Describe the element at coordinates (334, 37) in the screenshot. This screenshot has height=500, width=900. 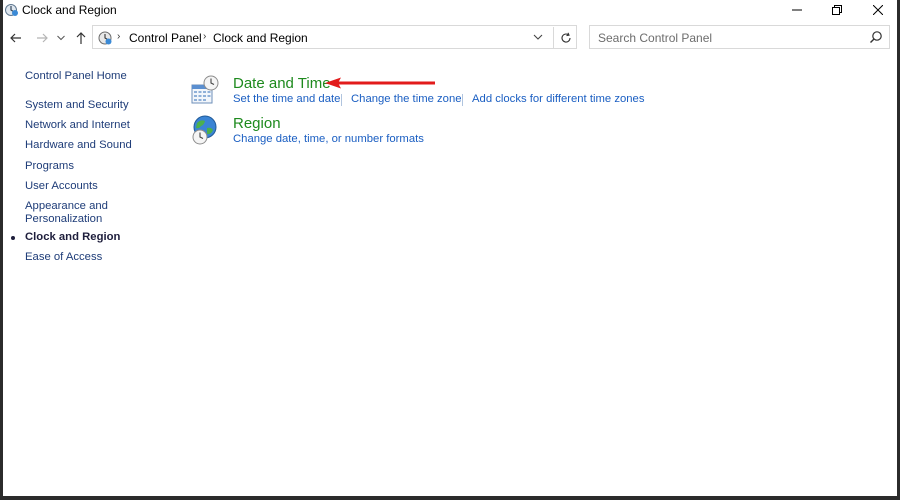
I see `address-bar: › Control Panel › Clock and Region` at that location.